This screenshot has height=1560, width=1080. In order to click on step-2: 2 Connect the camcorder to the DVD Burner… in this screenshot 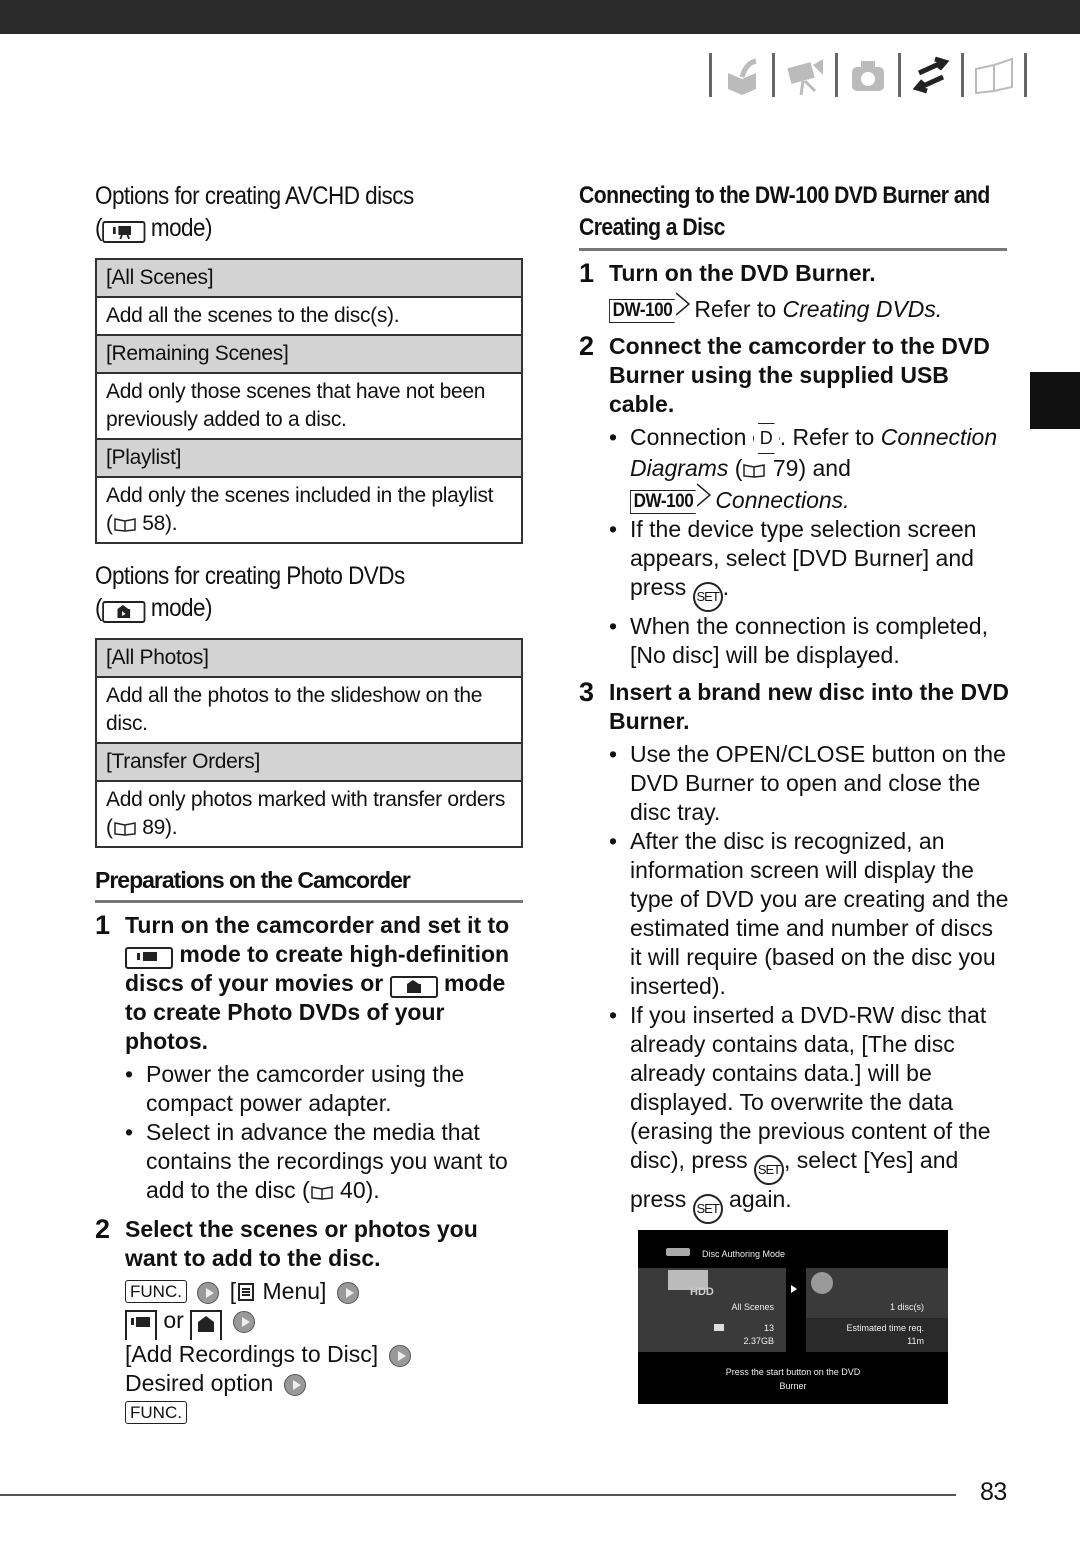, I will do `click(784, 374)`.